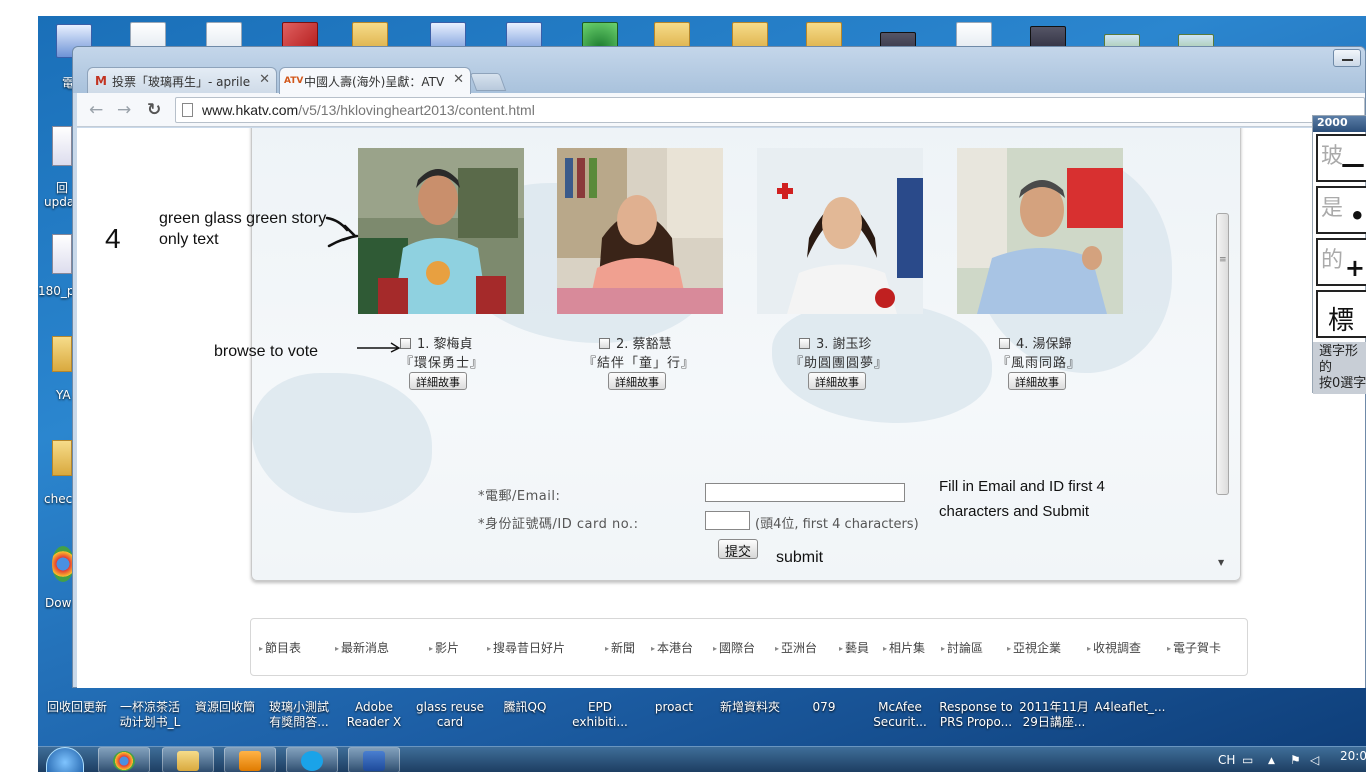  Describe the element at coordinates (1341, 158) in the screenshot. I see `ime-candidate-cell: 玻 —` at that location.